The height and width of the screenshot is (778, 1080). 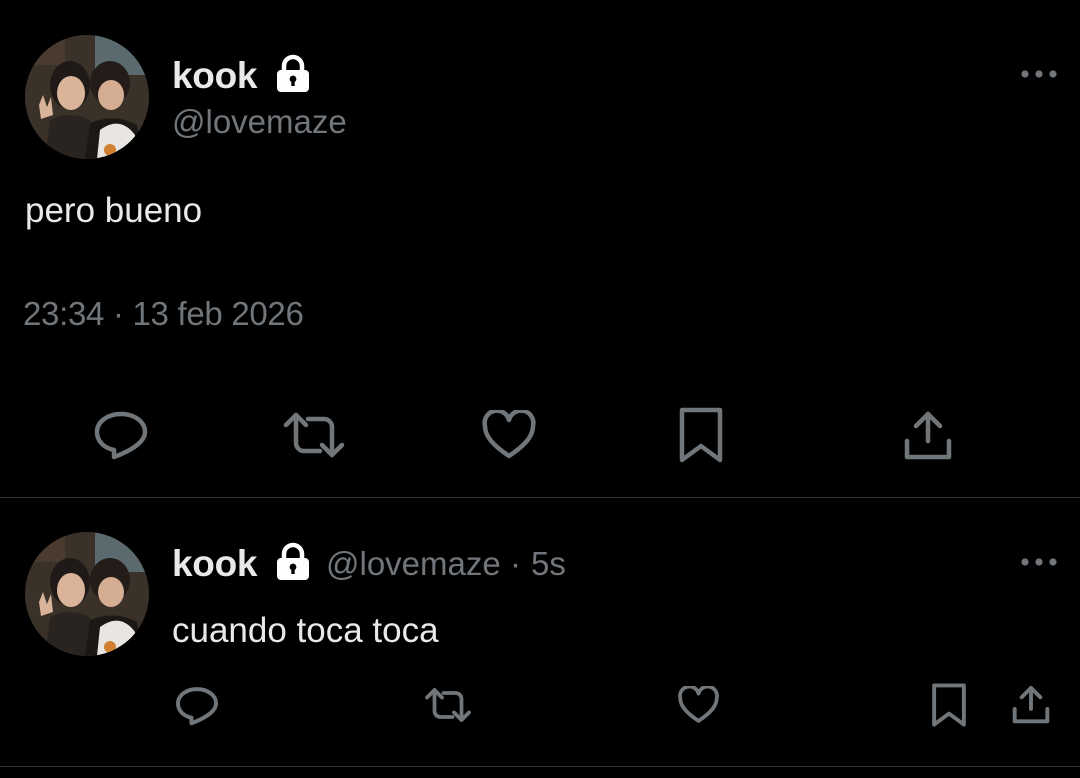 I want to click on time-ago: 5s, so click(x=548, y=563).